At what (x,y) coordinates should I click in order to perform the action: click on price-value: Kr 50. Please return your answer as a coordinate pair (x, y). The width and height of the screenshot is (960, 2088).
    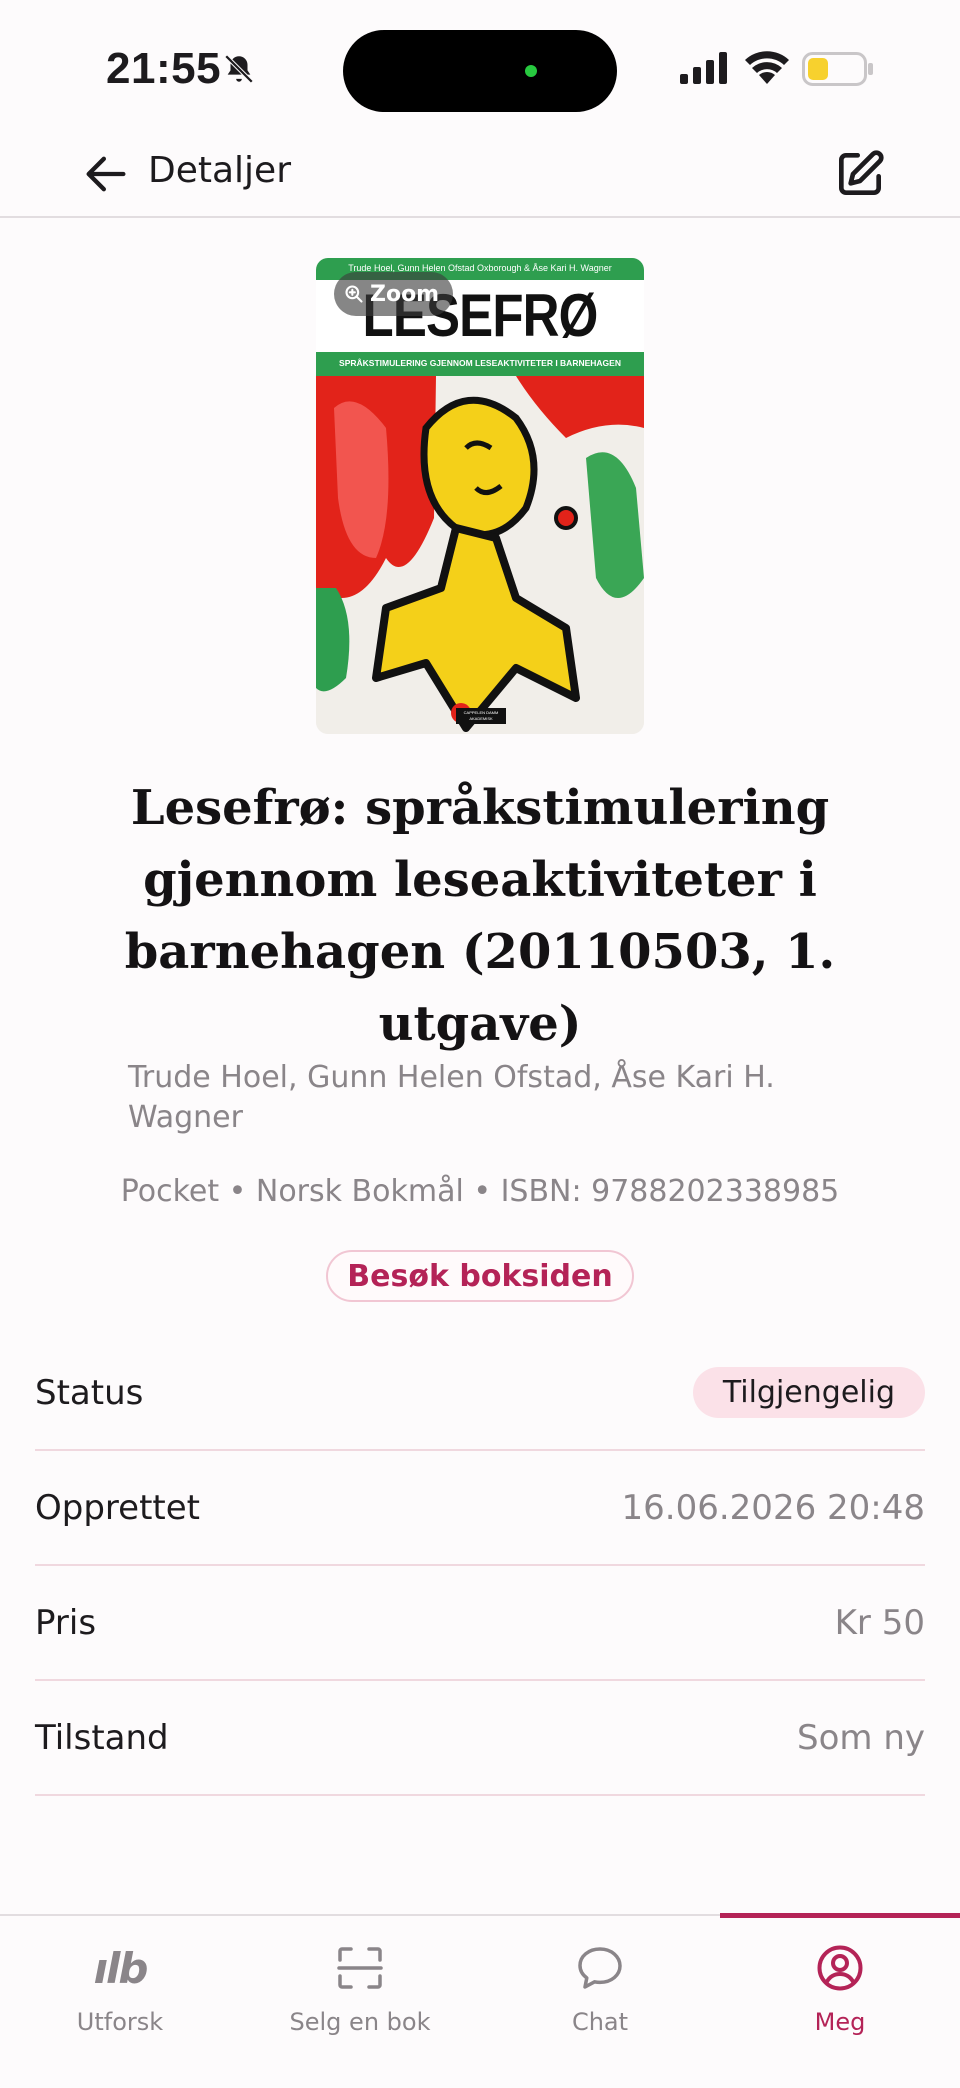
    Looking at the image, I should click on (879, 1622).